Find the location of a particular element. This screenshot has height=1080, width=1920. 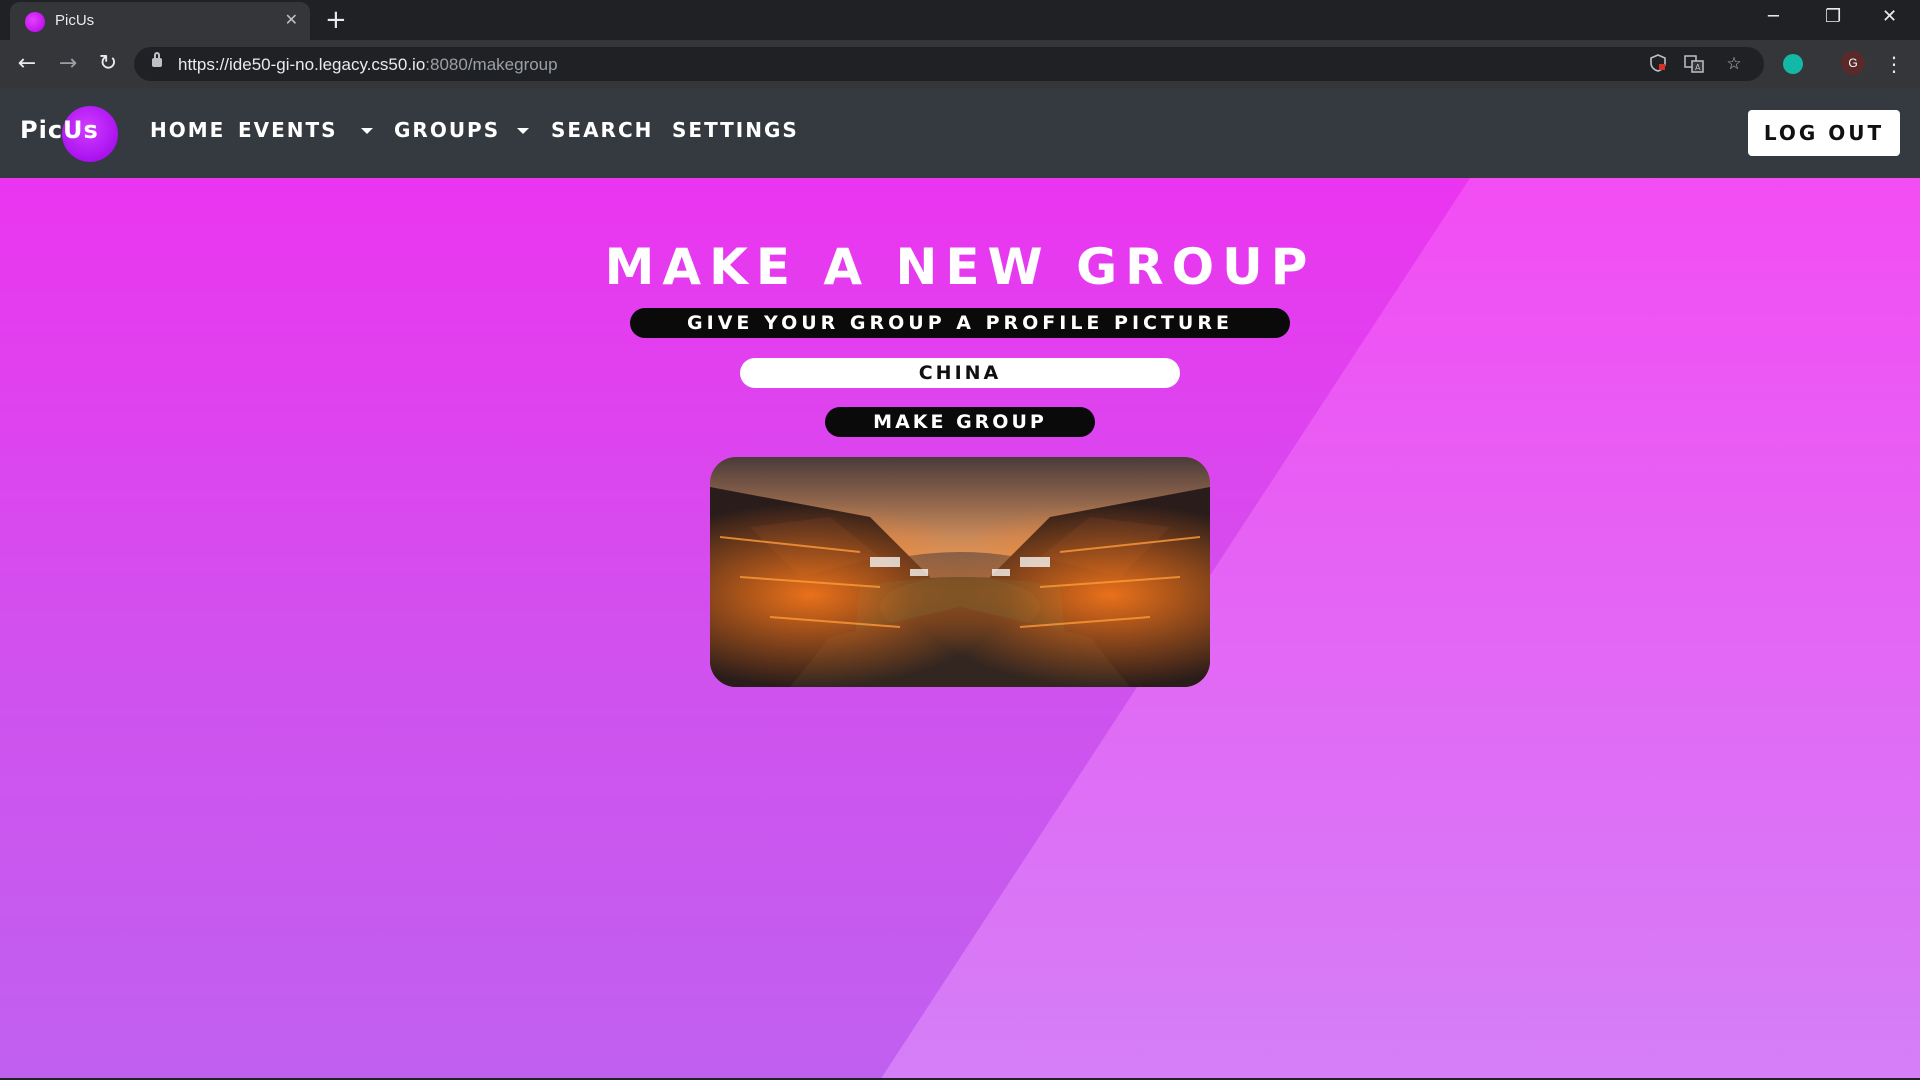

logout-button: Log Out is located at coordinates (1824, 133).